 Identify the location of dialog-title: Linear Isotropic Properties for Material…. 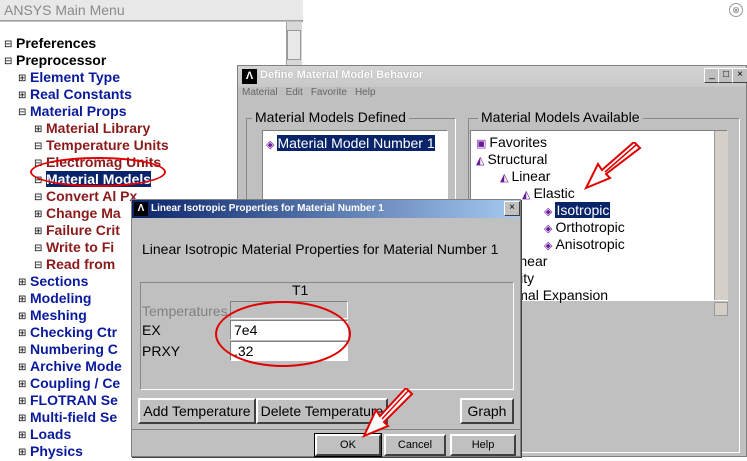
(326, 209).